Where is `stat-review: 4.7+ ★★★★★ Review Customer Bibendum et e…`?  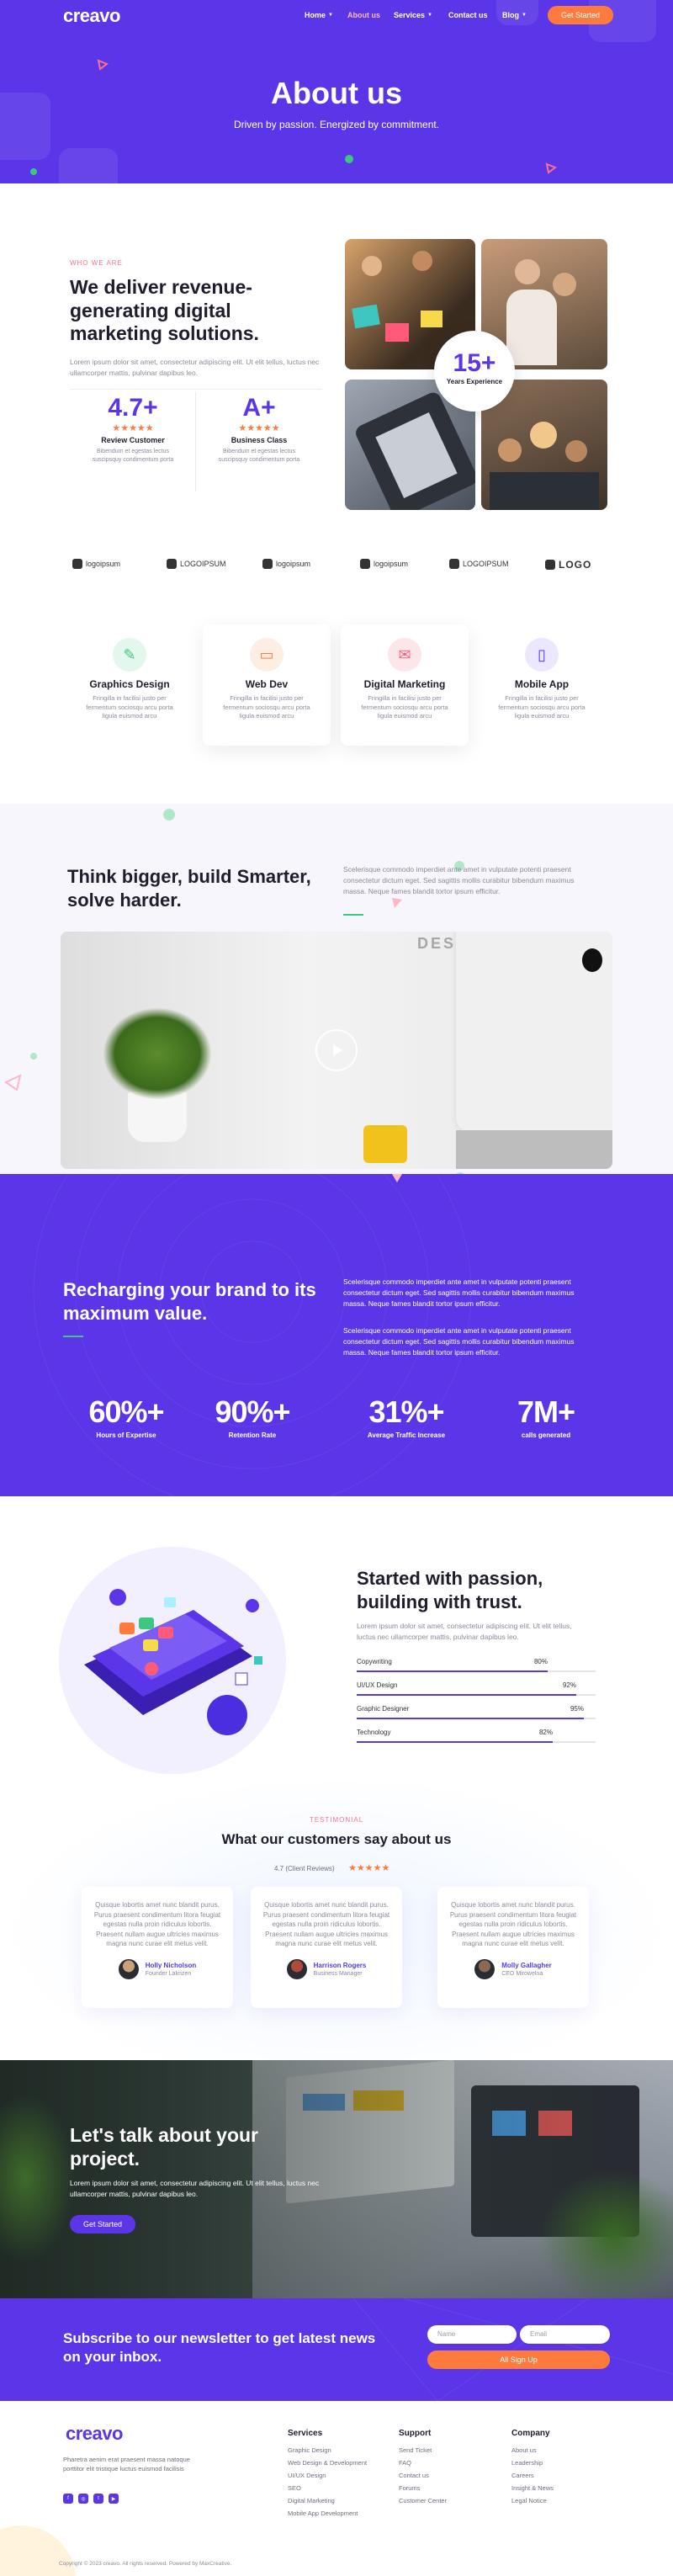
stat-review: 4.7+ ★★★★★ Review Customer Bibendum et e… is located at coordinates (133, 430).